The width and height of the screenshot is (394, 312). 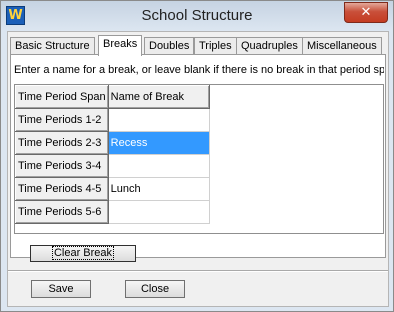 I want to click on table-row: Time Periods 3-4, so click(x=112, y=166).